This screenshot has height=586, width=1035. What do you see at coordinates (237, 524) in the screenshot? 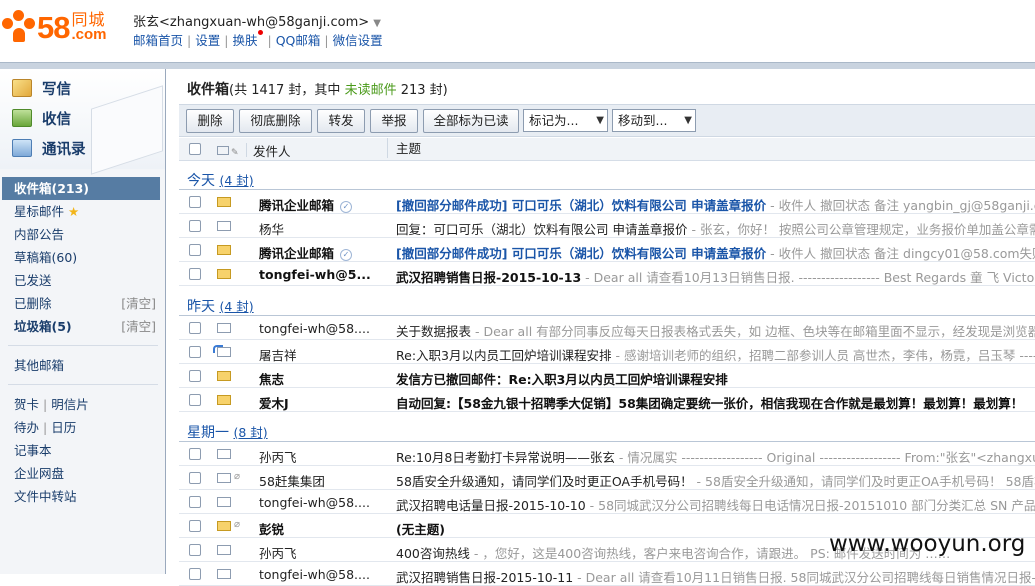
I see `attachment-icon: ⌀` at bounding box center [237, 524].